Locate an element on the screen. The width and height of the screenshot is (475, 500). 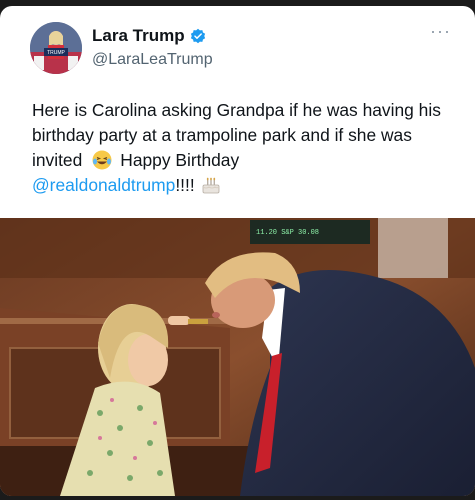
birthday-cake-icon is located at coordinates (211, 185).